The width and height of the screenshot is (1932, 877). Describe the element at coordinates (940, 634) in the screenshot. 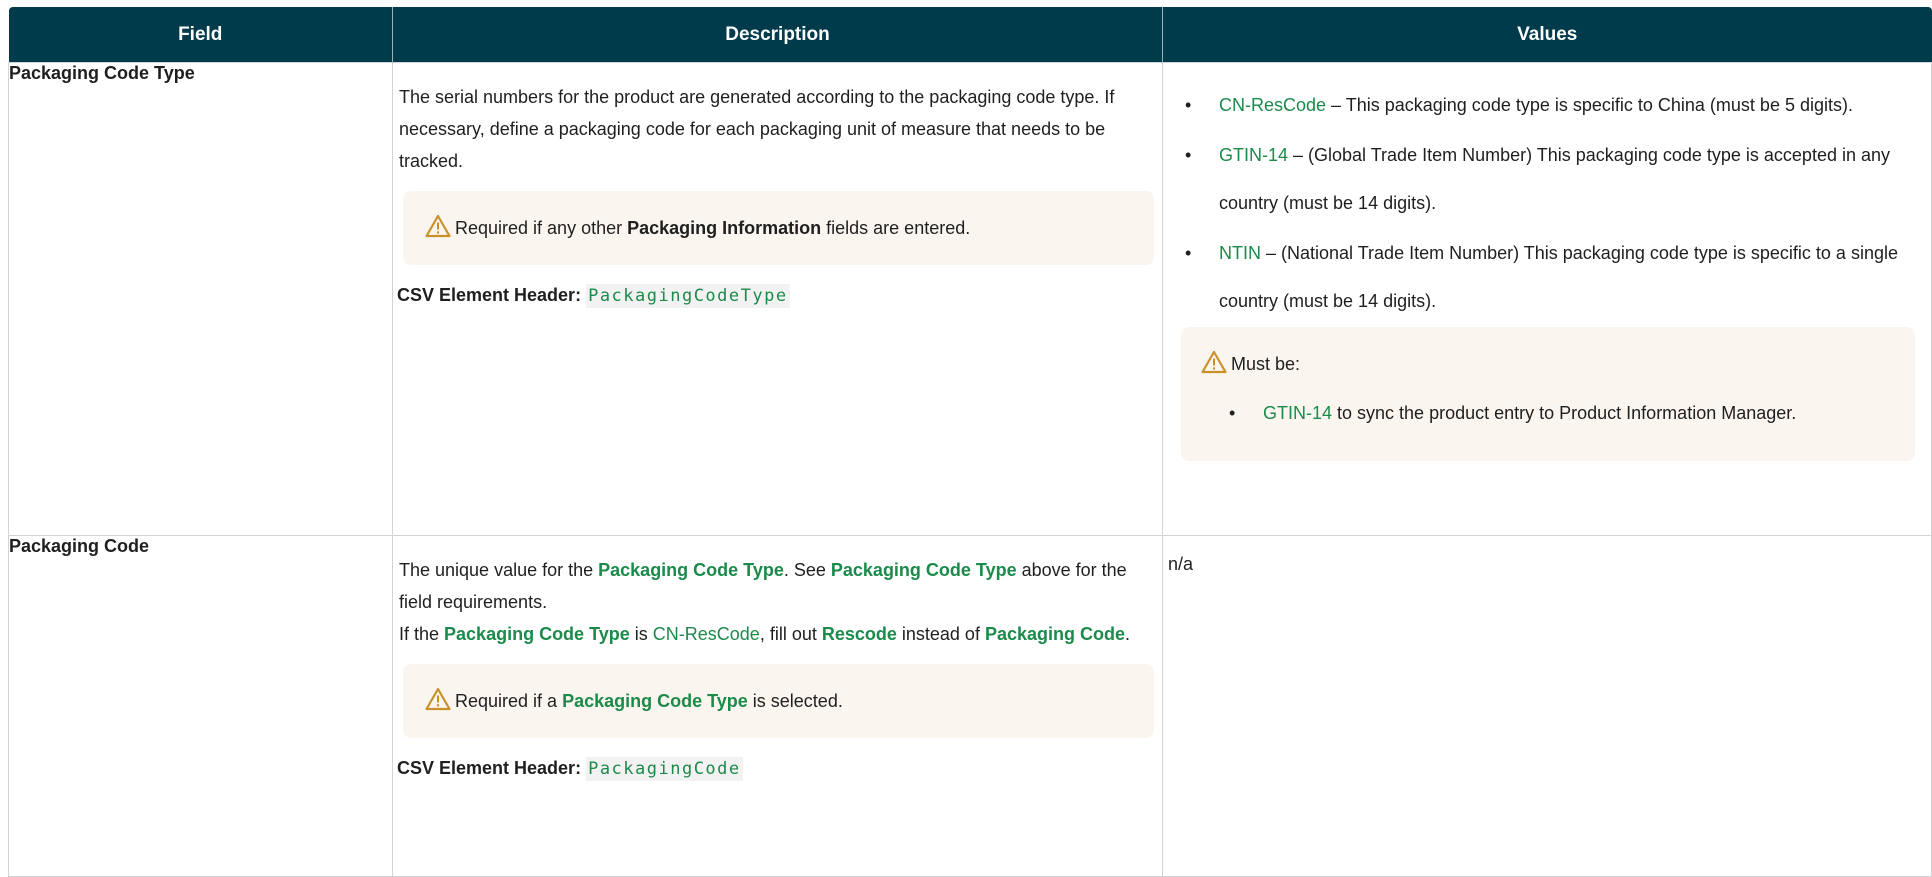

I see `text: instead of` at that location.